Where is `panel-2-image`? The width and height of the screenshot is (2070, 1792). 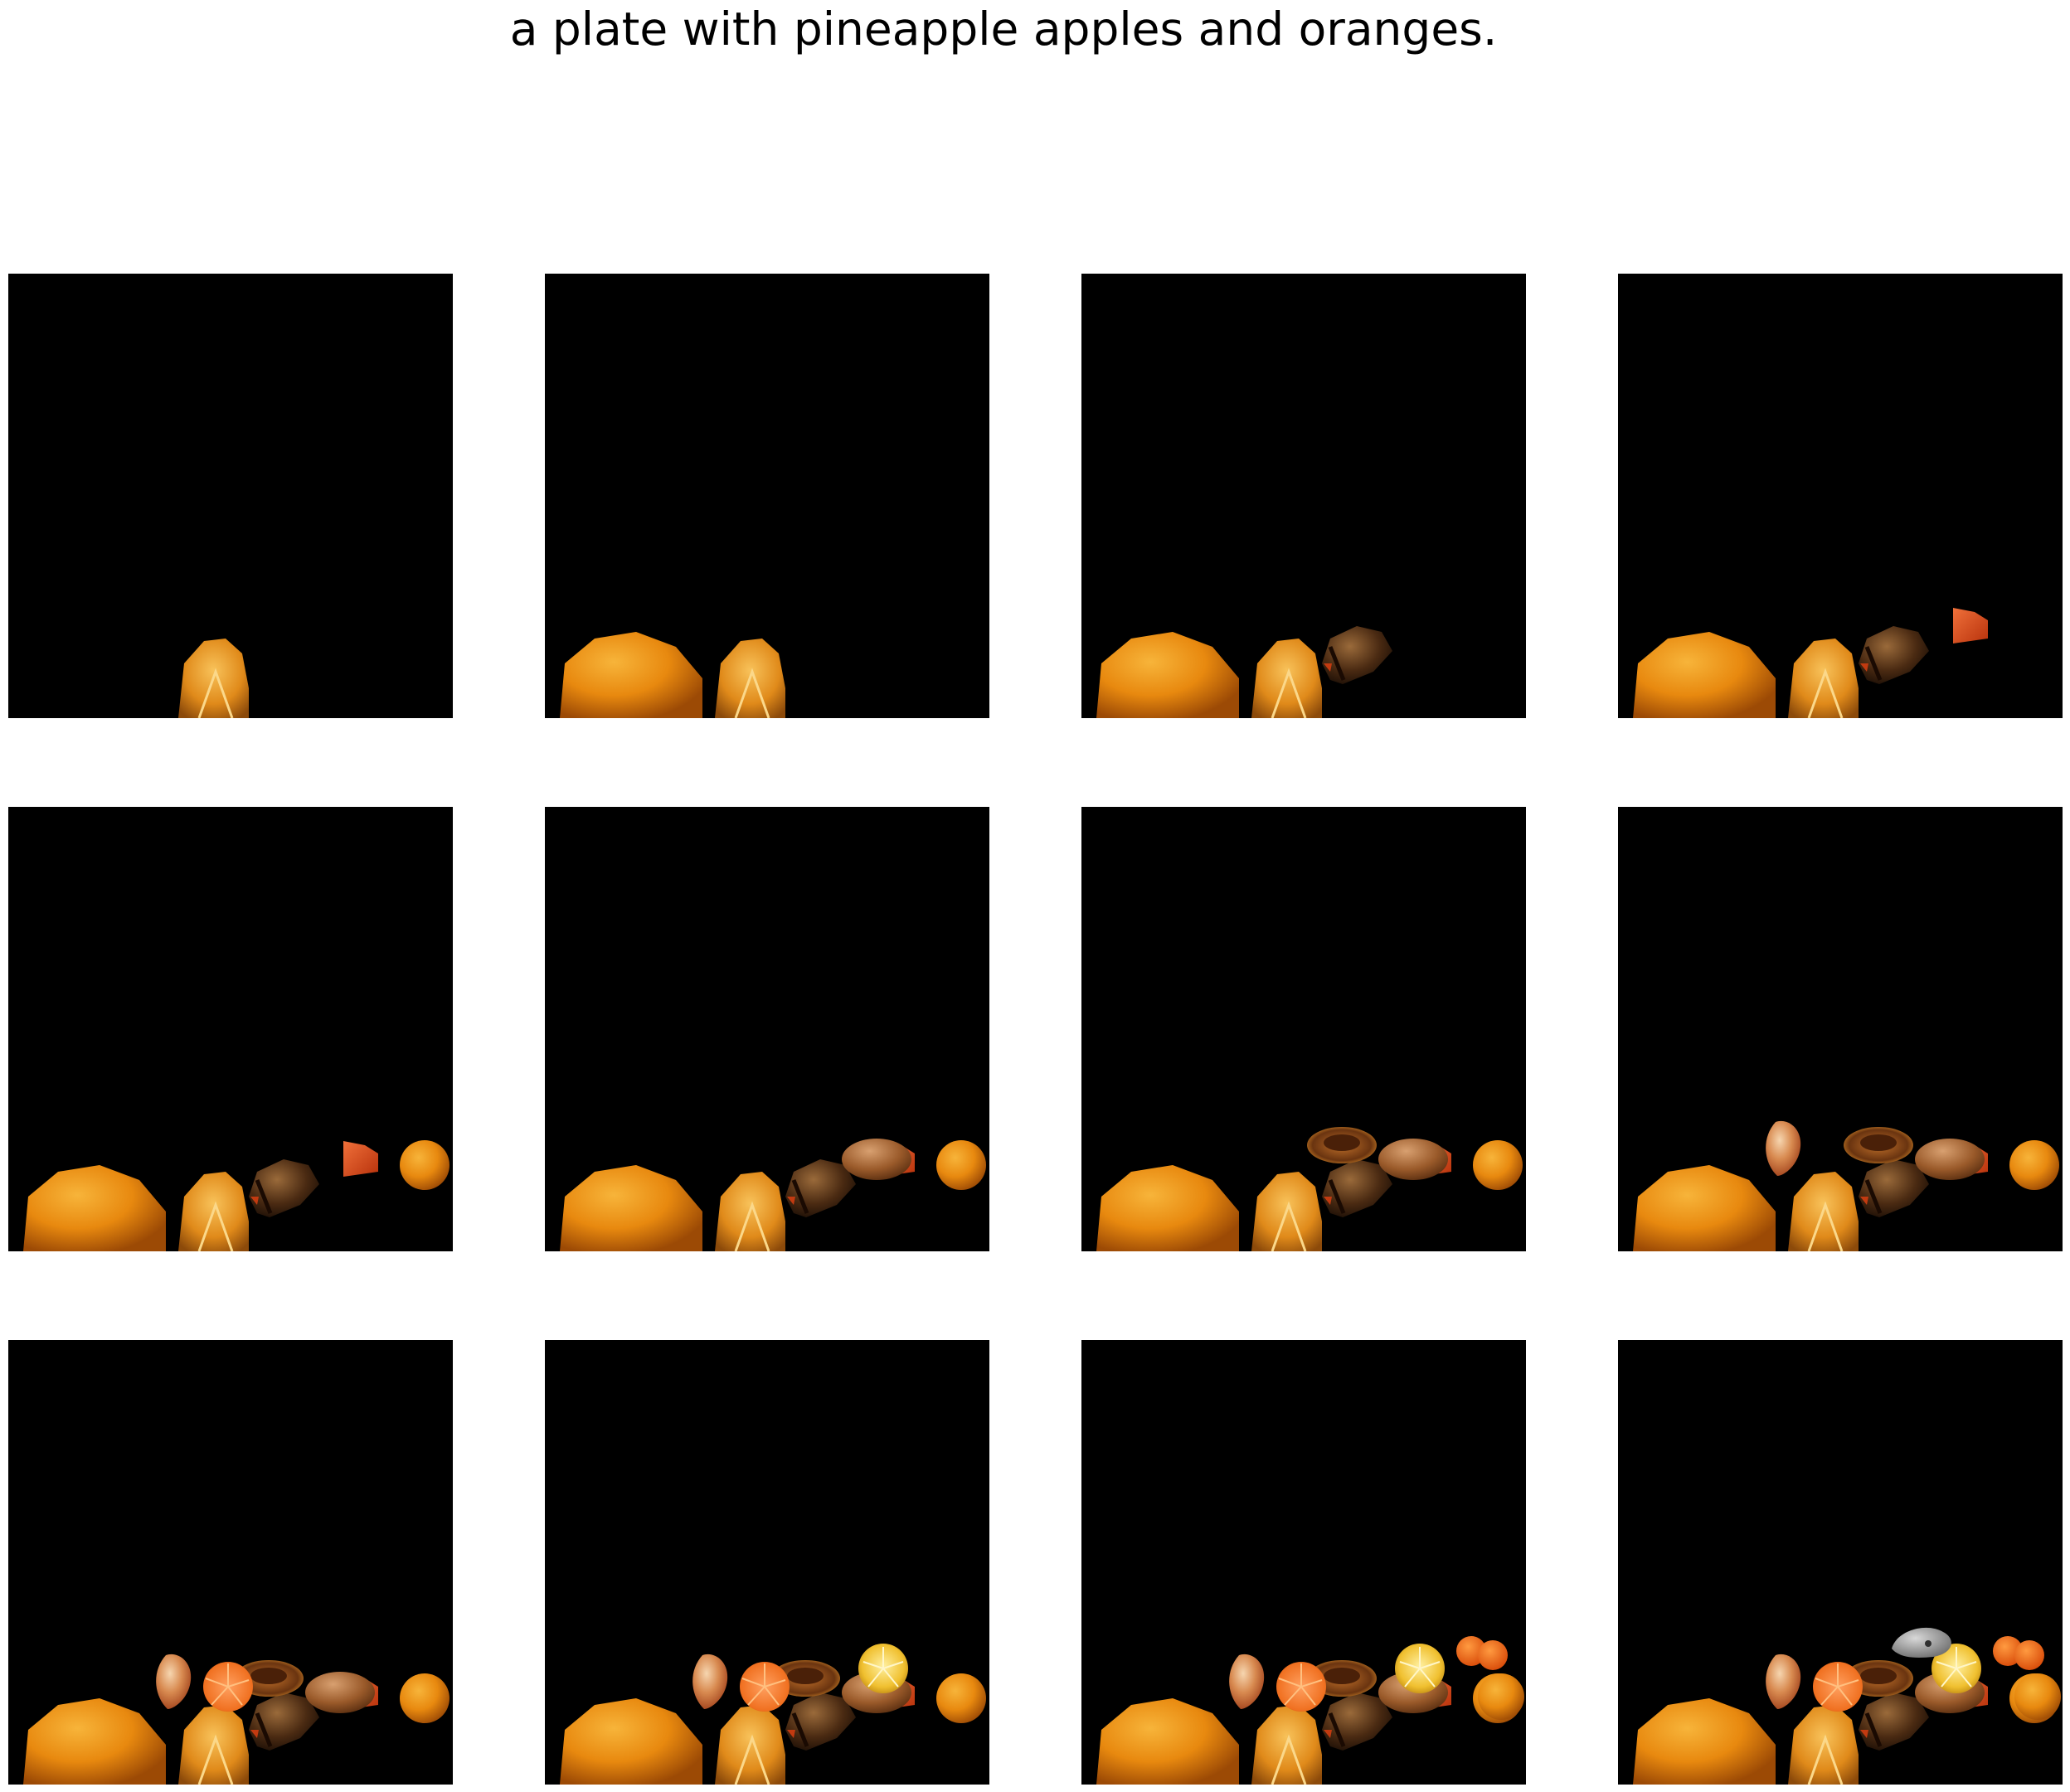
panel-2-image is located at coordinates (673, 675).